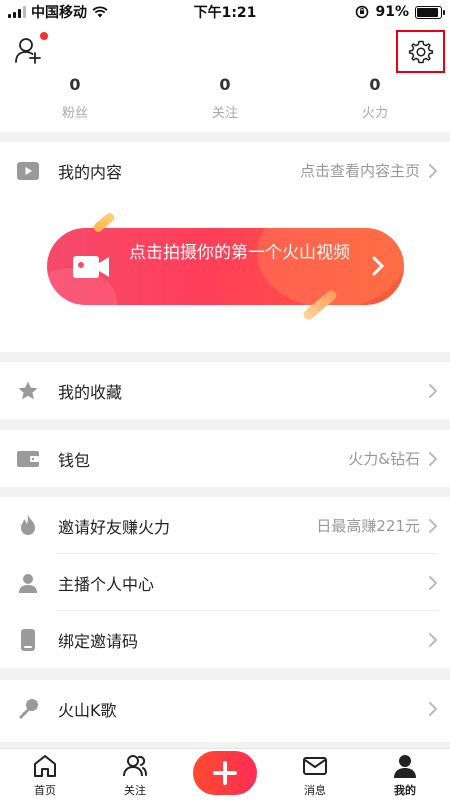 This screenshot has width=450, height=800. Describe the element at coordinates (74, 460) in the screenshot. I see `row-label: 钱包` at that location.